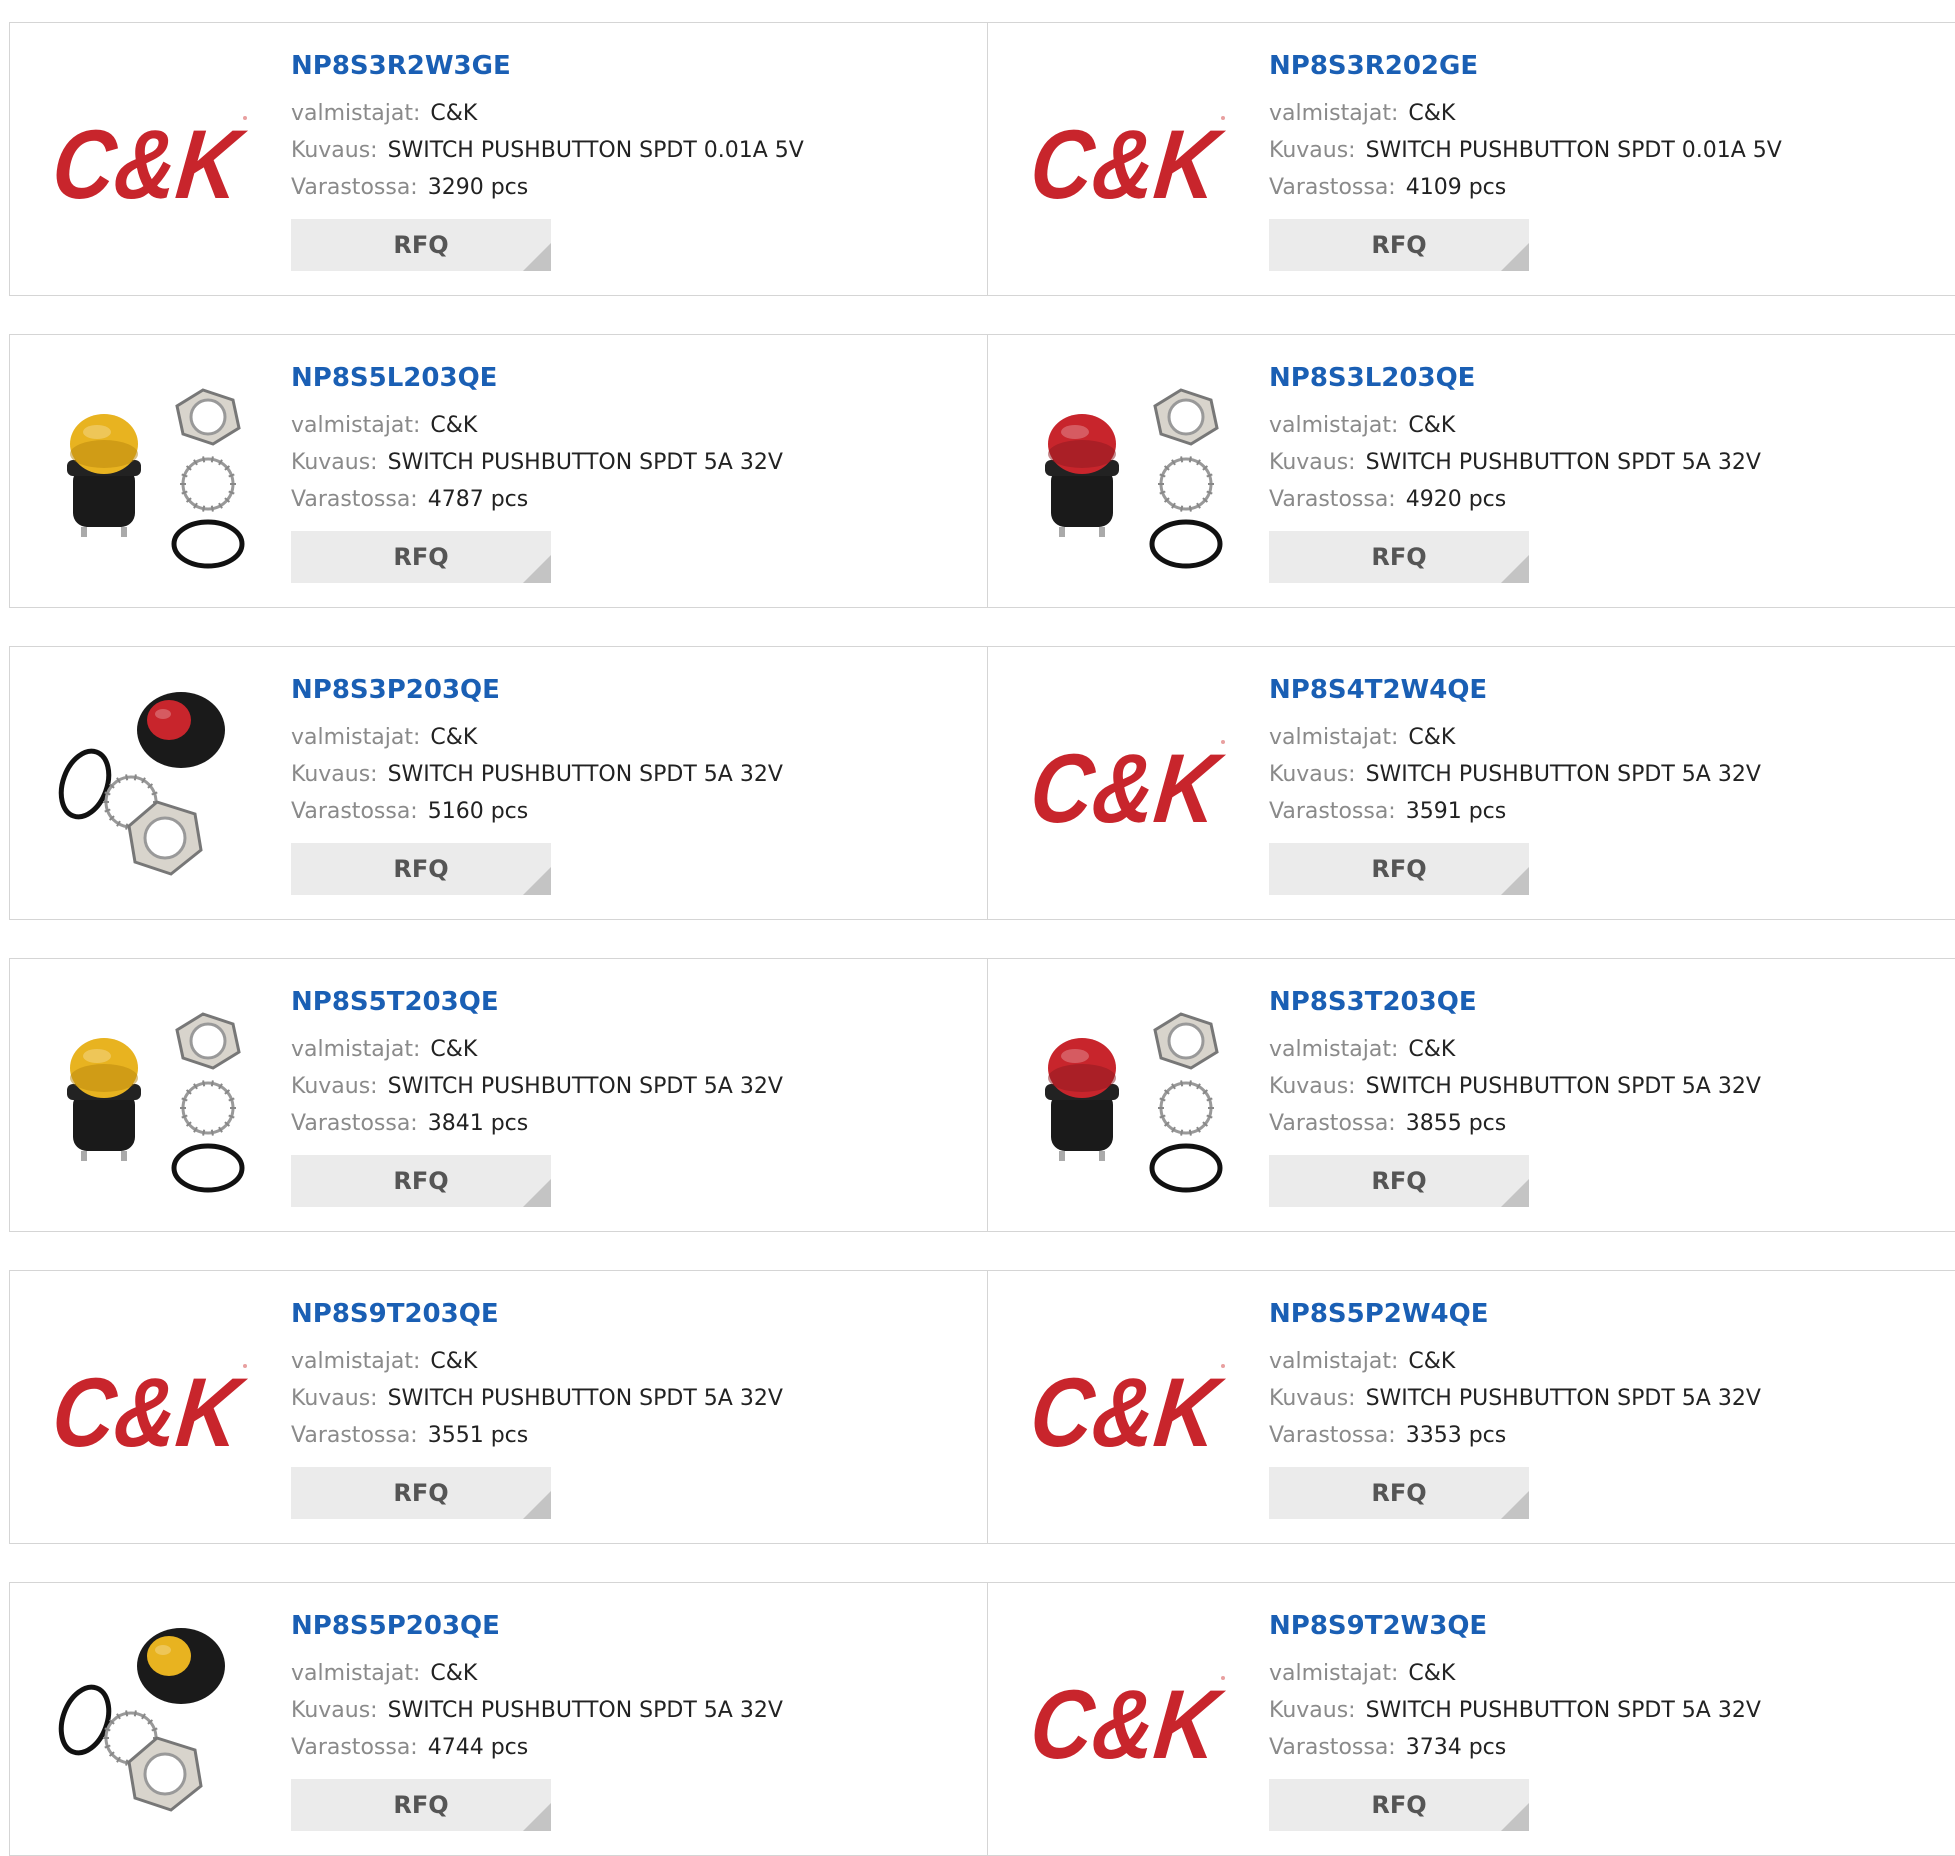  What do you see at coordinates (478, 1123) in the screenshot?
I see `stock-value: 3841 pcs` at bounding box center [478, 1123].